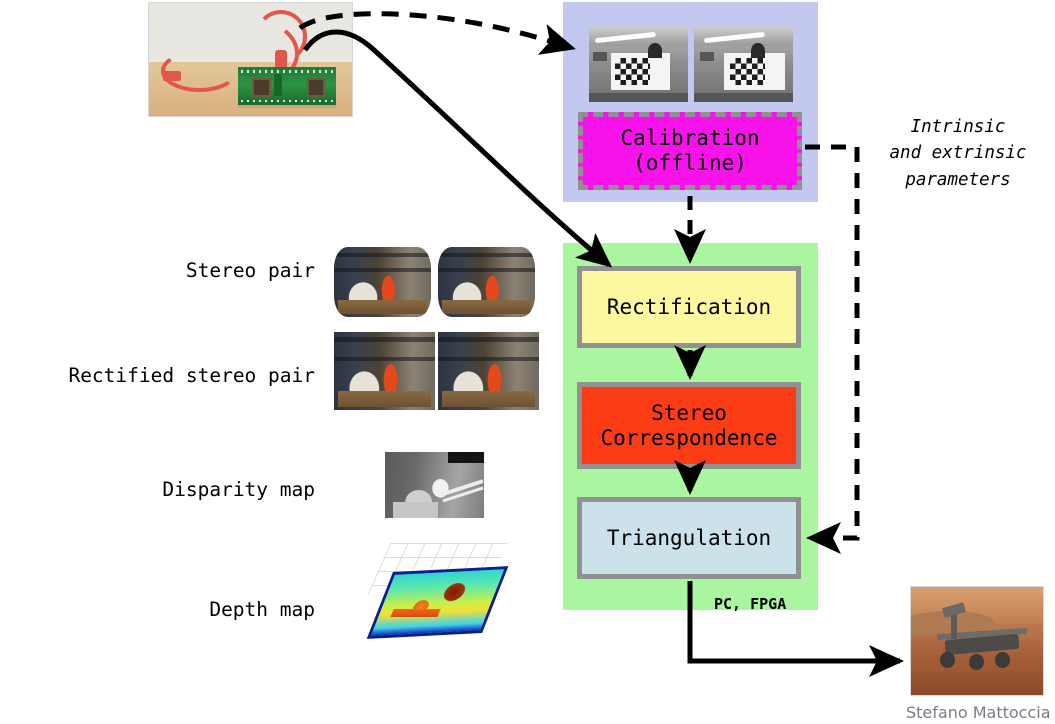 The width and height of the screenshot is (1055, 724). I want to click on rectified-right-image, so click(488, 371).